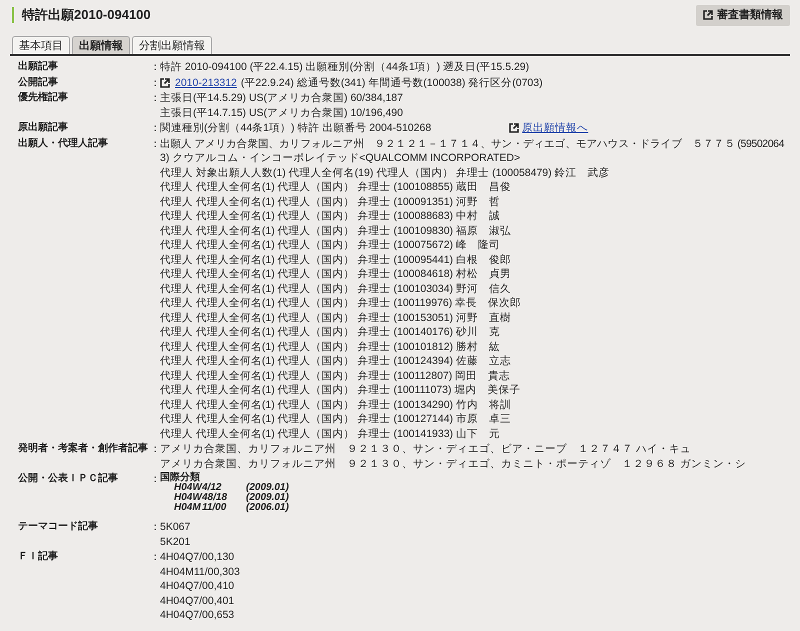  Describe the element at coordinates (330, 347) in the screenshot. I see `field-value: 代理人 代理人全何名(1) 代理人（国内） 弁理士 (100101812) 勝村 紘` at that location.